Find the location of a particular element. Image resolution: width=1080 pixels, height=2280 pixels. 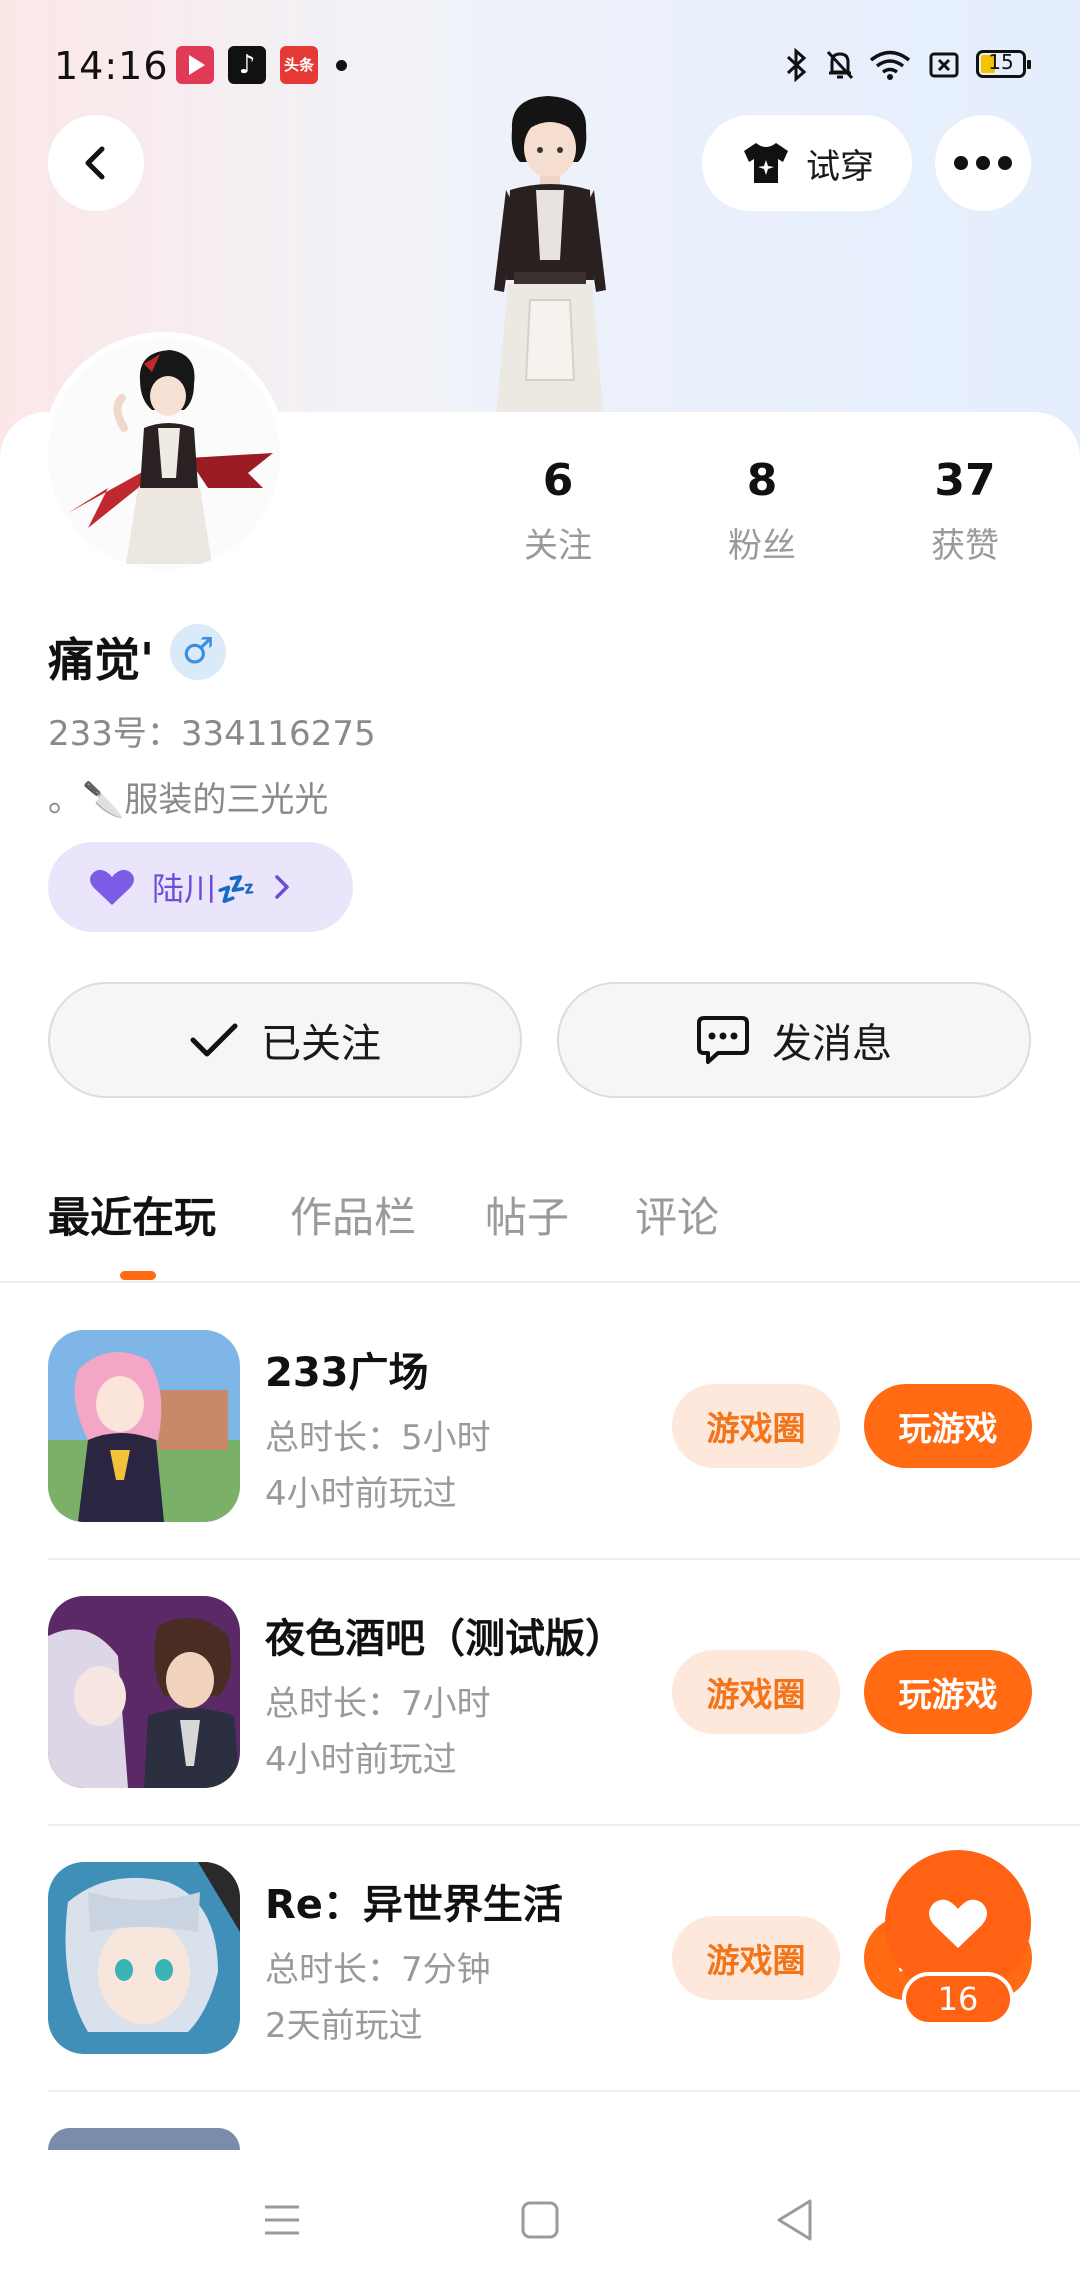

more-options-button is located at coordinates (983, 163).